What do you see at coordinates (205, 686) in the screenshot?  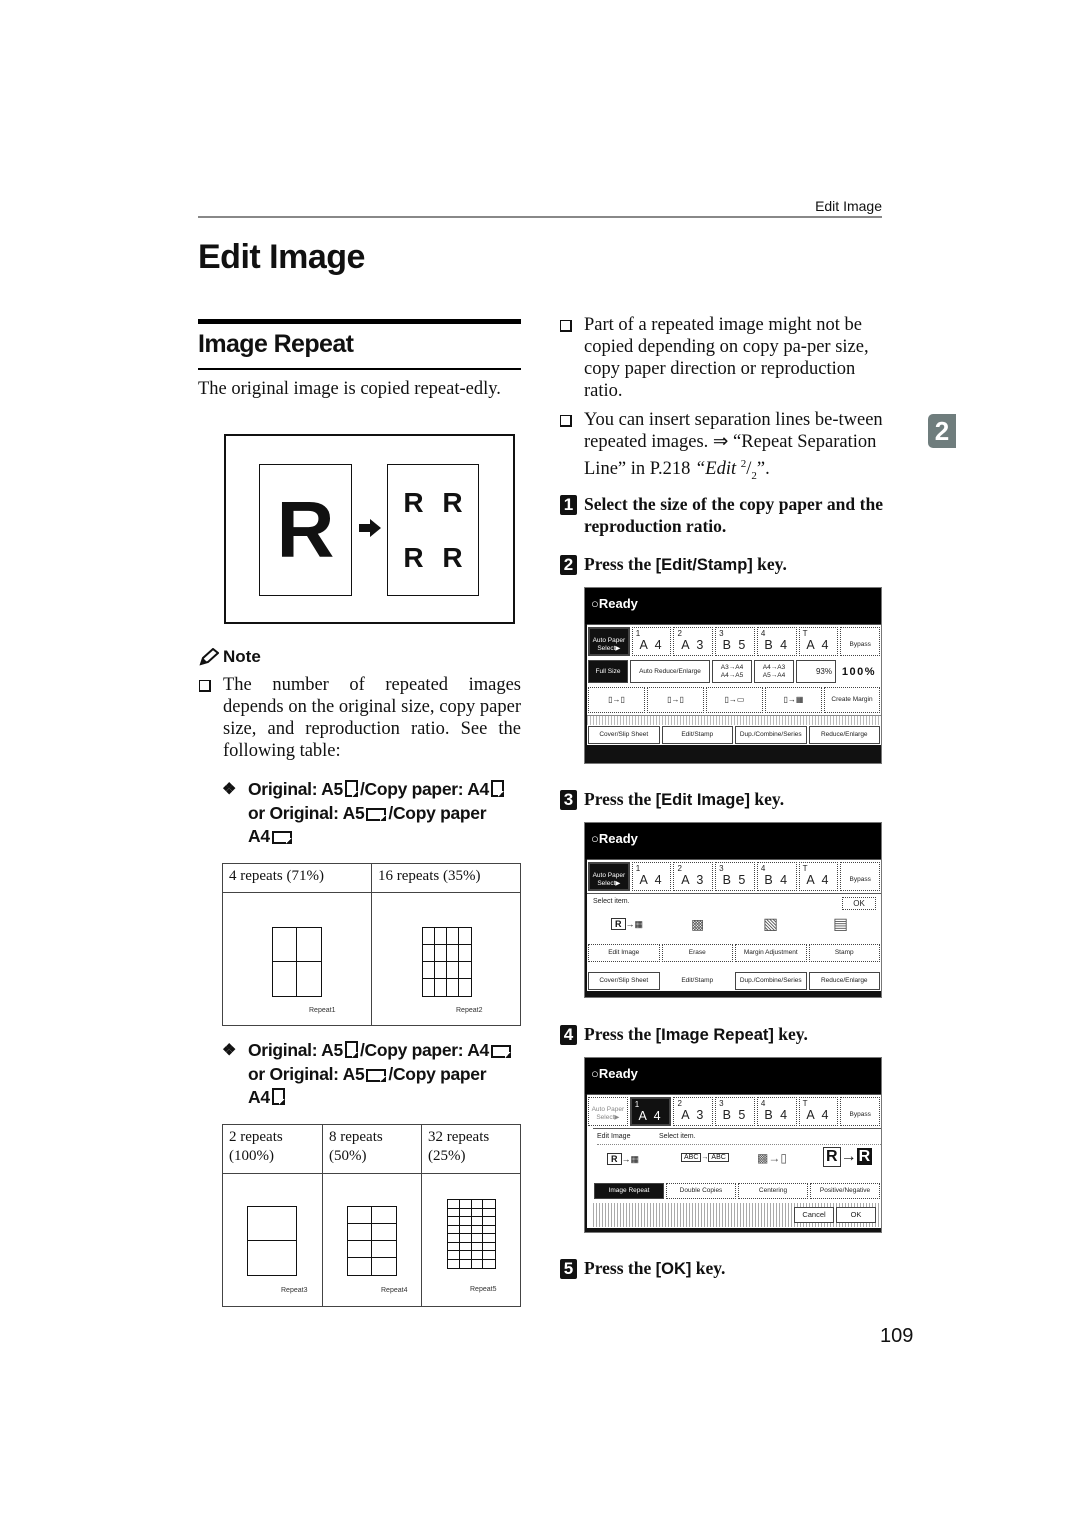 I see `checkbox-bullet-icon` at bounding box center [205, 686].